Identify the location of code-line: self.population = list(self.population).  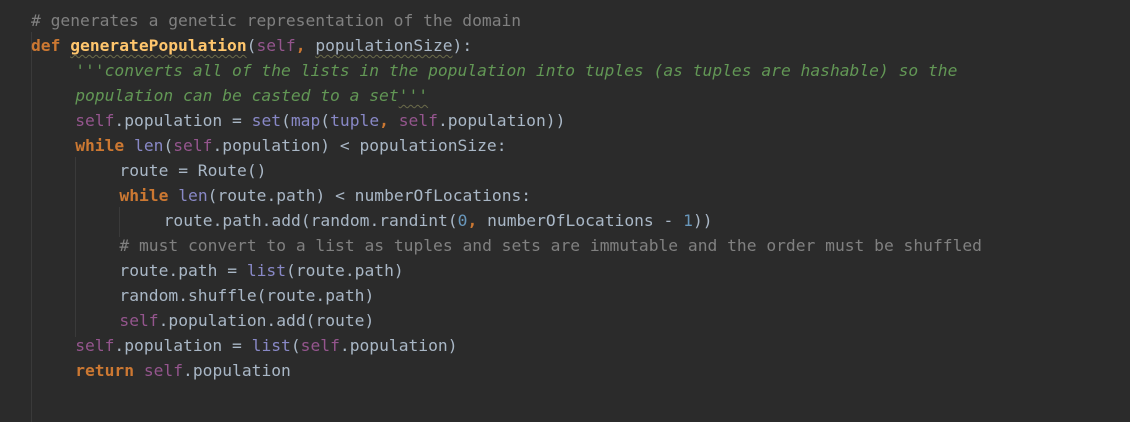
(266, 345).